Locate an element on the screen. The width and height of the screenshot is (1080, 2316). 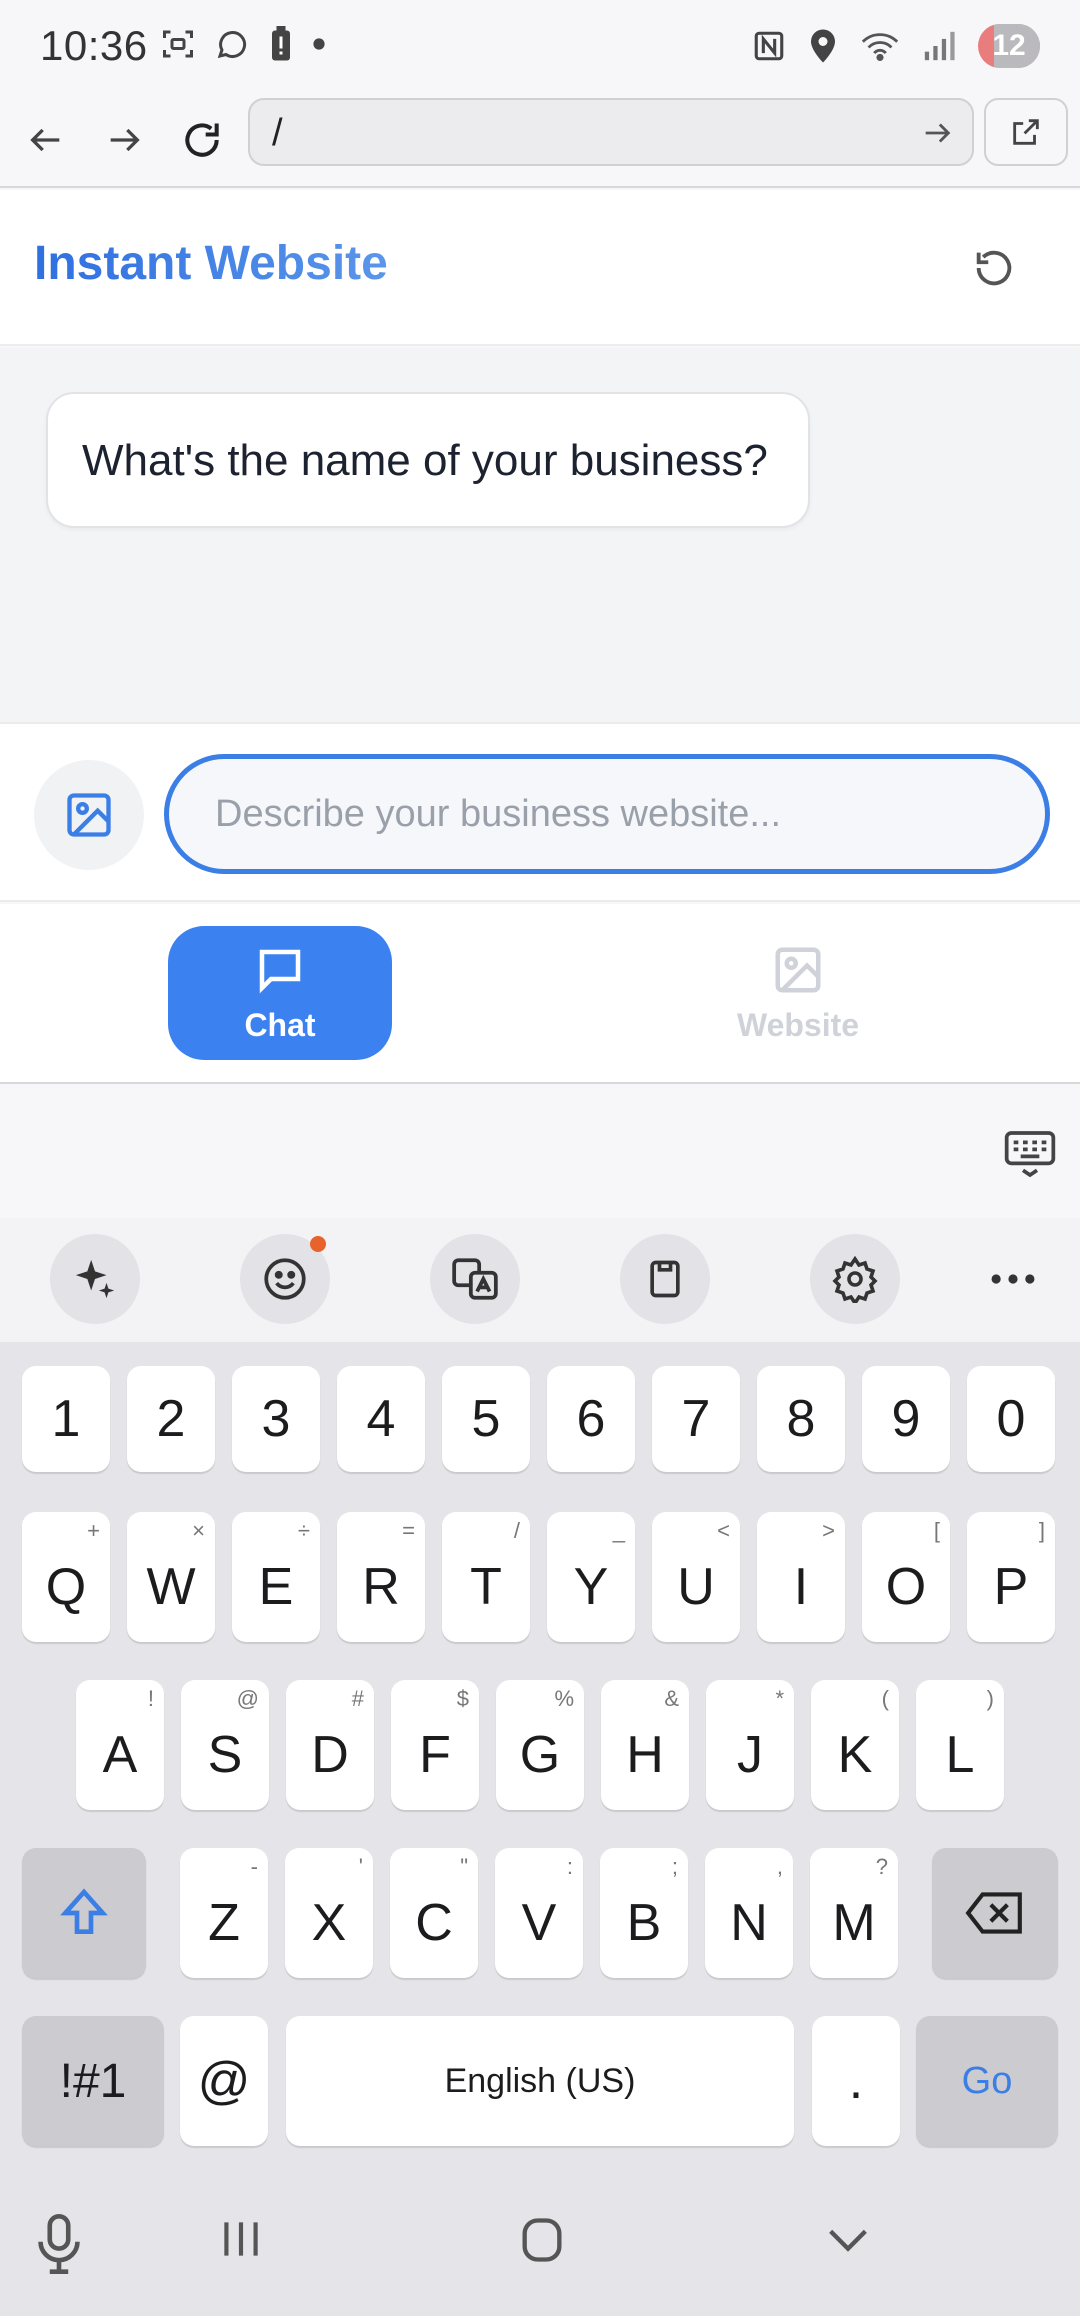
key-m: ? M is located at coordinates (854, 1913).